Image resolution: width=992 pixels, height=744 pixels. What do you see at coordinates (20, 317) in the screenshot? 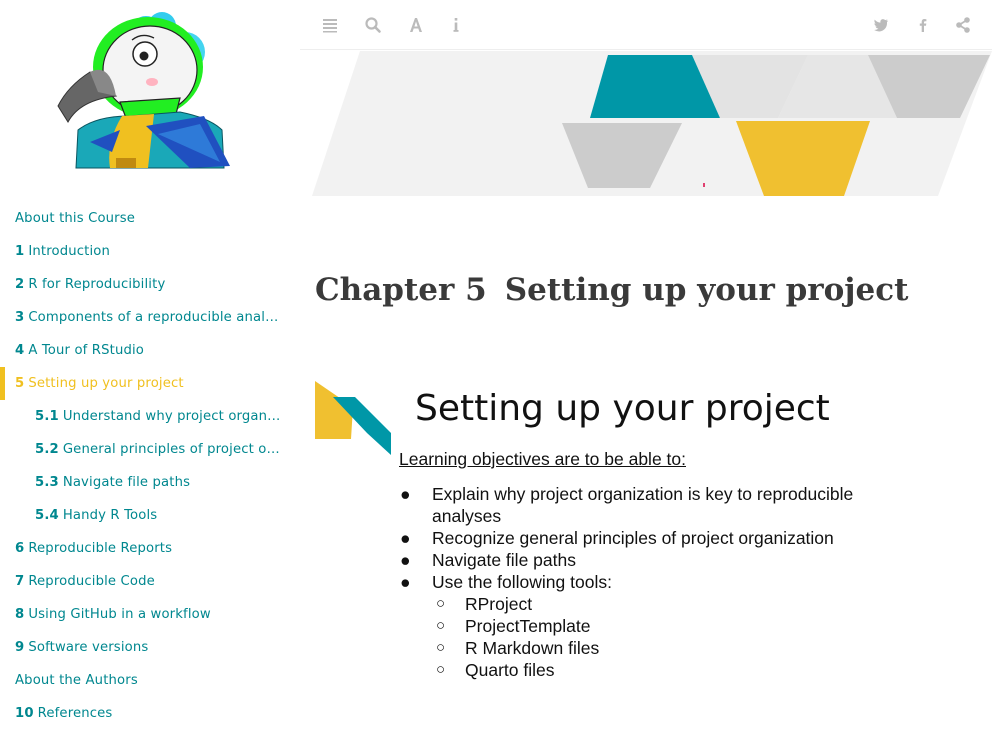
I see `toc-item-number: 3` at bounding box center [20, 317].